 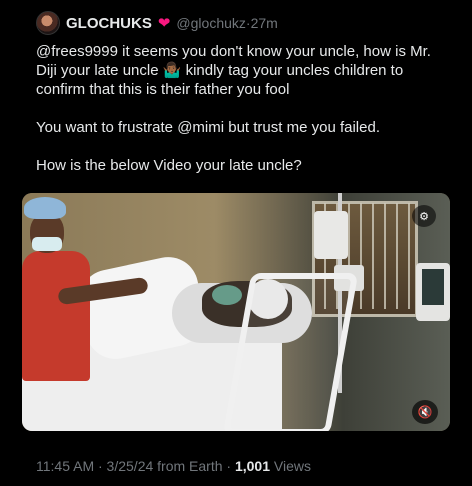 What do you see at coordinates (109, 23) in the screenshot?
I see `display-name: GLOCHUKS` at bounding box center [109, 23].